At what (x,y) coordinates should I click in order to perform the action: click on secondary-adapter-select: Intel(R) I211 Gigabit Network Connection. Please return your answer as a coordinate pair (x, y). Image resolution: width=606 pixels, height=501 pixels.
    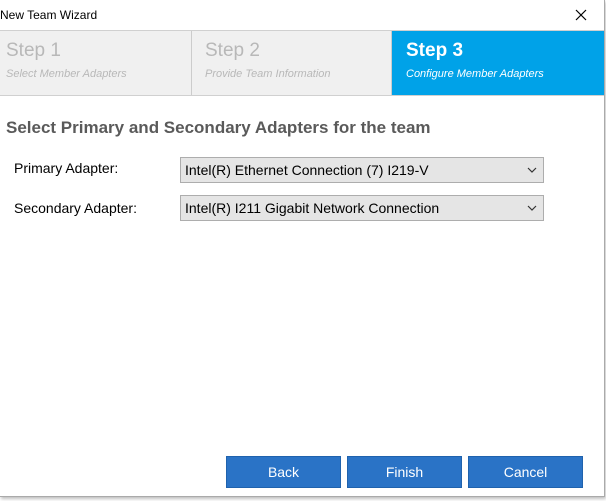
    Looking at the image, I should click on (362, 208).